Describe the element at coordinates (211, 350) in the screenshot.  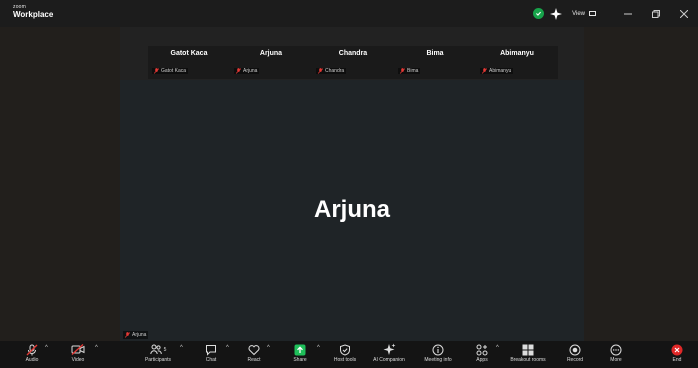
I see `chat-bubble-icon` at that location.